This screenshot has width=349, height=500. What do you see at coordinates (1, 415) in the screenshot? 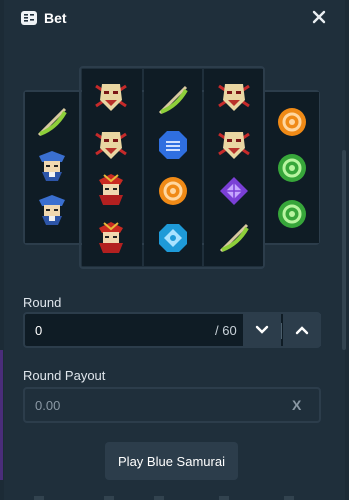
I see `left-edge-accent` at bounding box center [1, 415].